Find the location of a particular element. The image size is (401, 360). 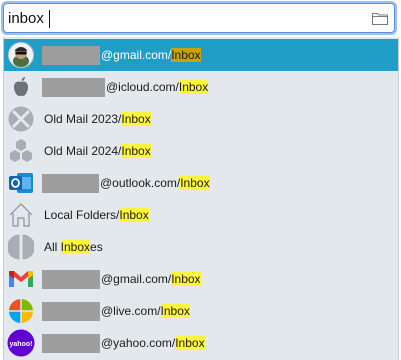

result-row: yahoo! @yahoo.com/Inbox is located at coordinates (201, 343).